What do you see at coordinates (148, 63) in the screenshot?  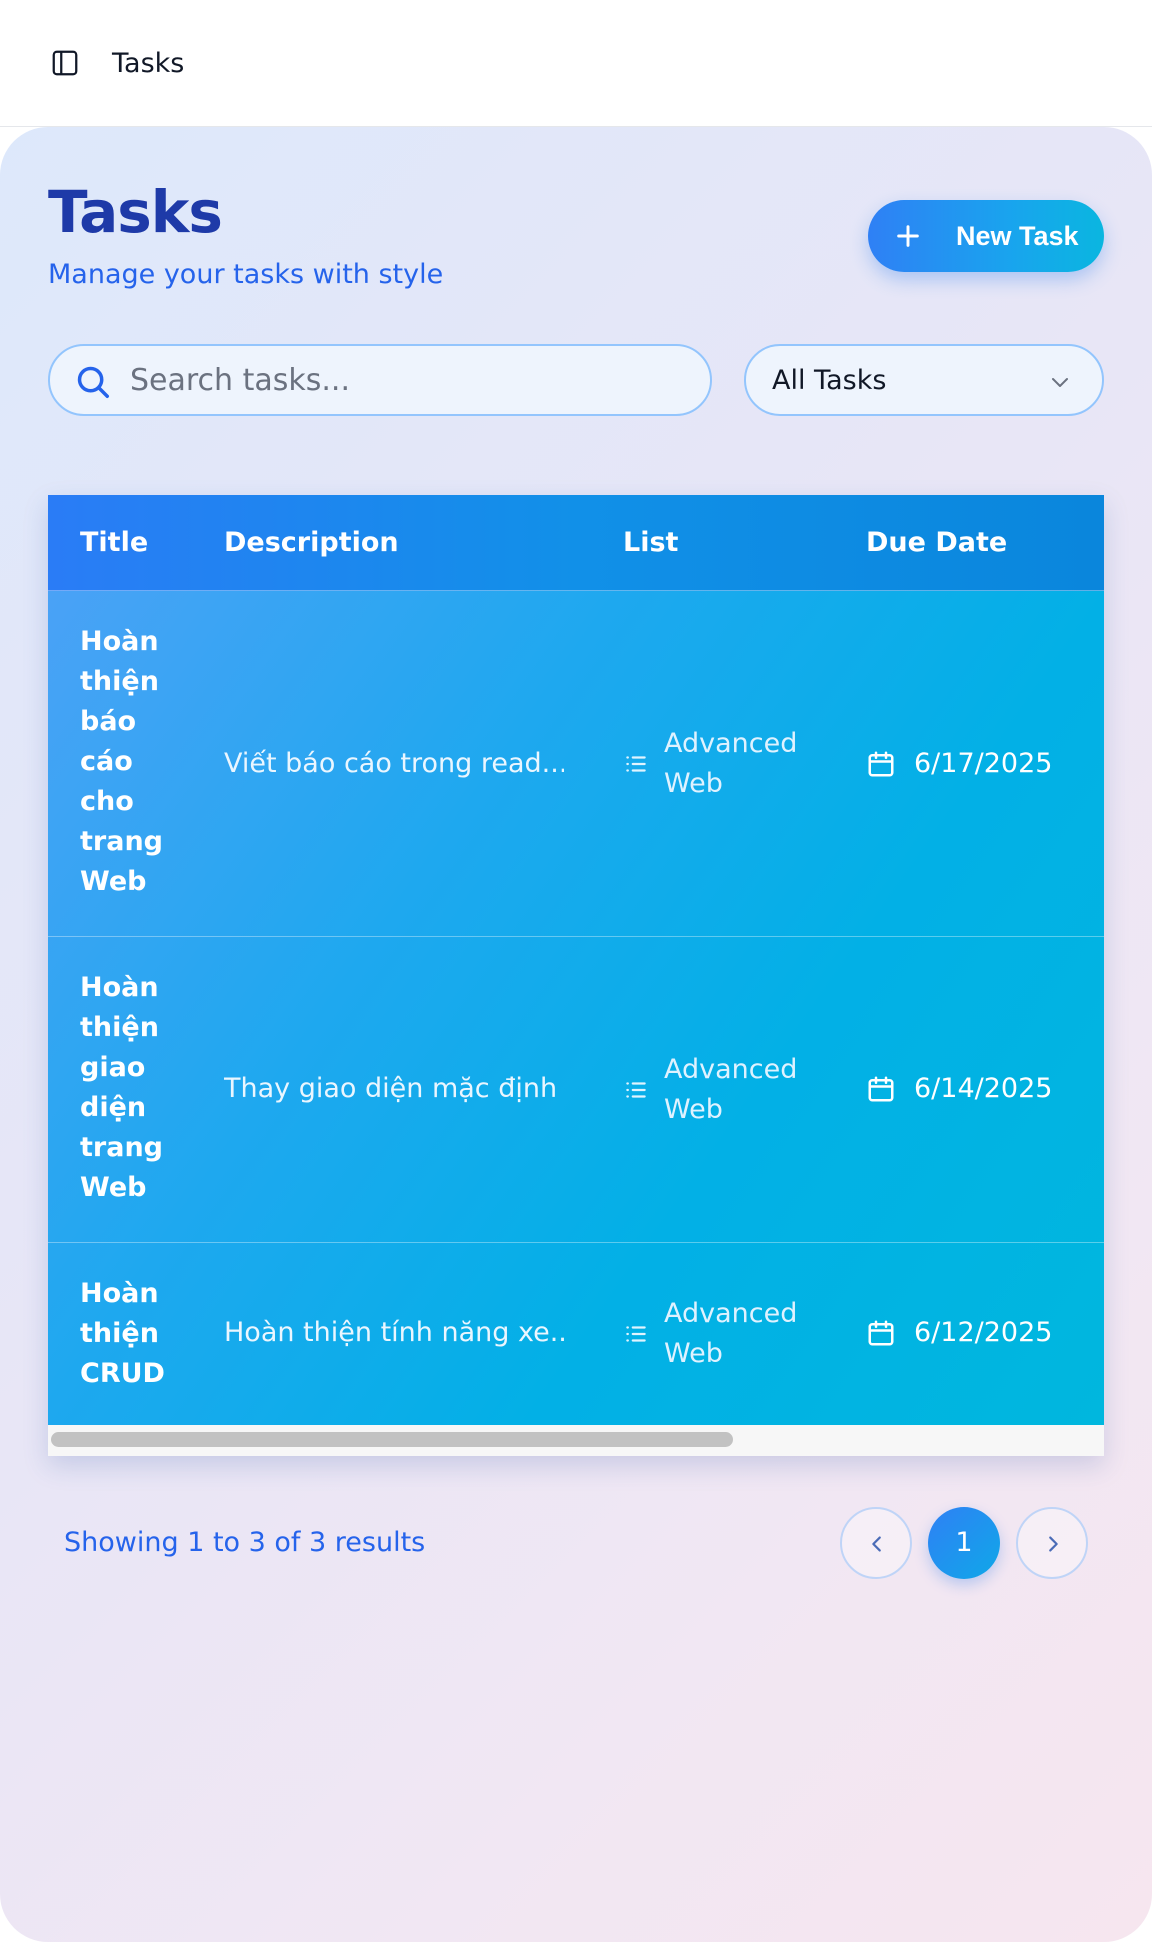 I see `topbar-title: Tasks` at bounding box center [148, 63].